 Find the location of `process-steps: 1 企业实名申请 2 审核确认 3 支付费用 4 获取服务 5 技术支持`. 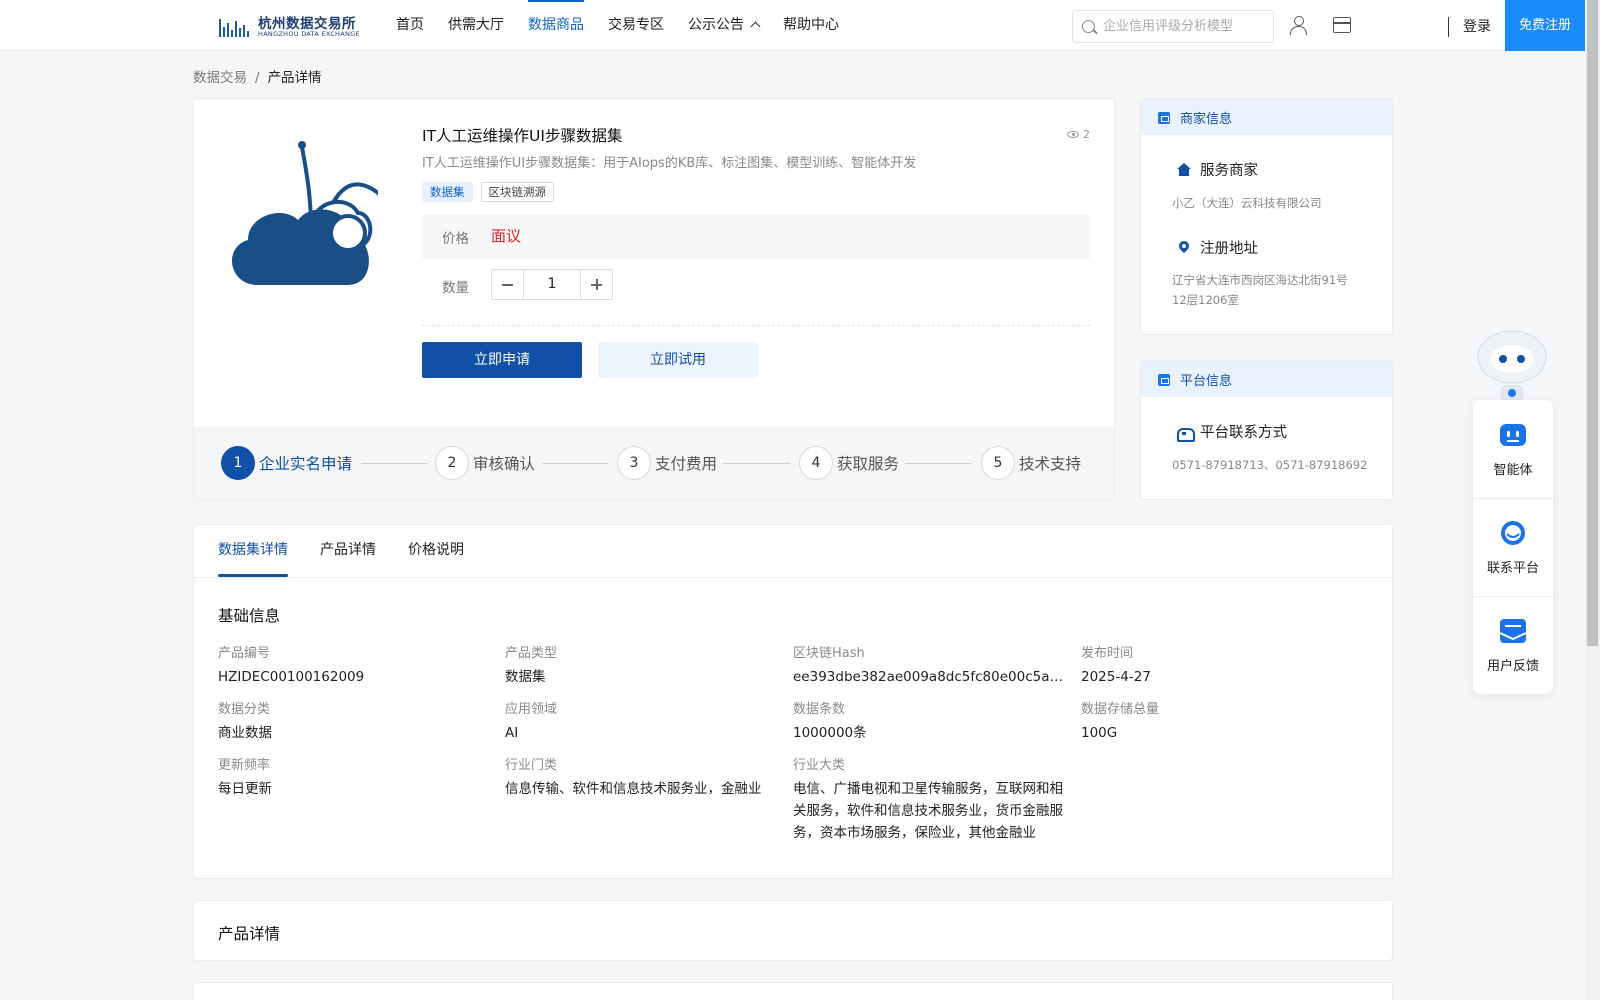

process-steps: 1 企业实名申请 2 审核确认 3 支付费用 4 获取服务 5 技术支持 is located at coordinates (654, 463).